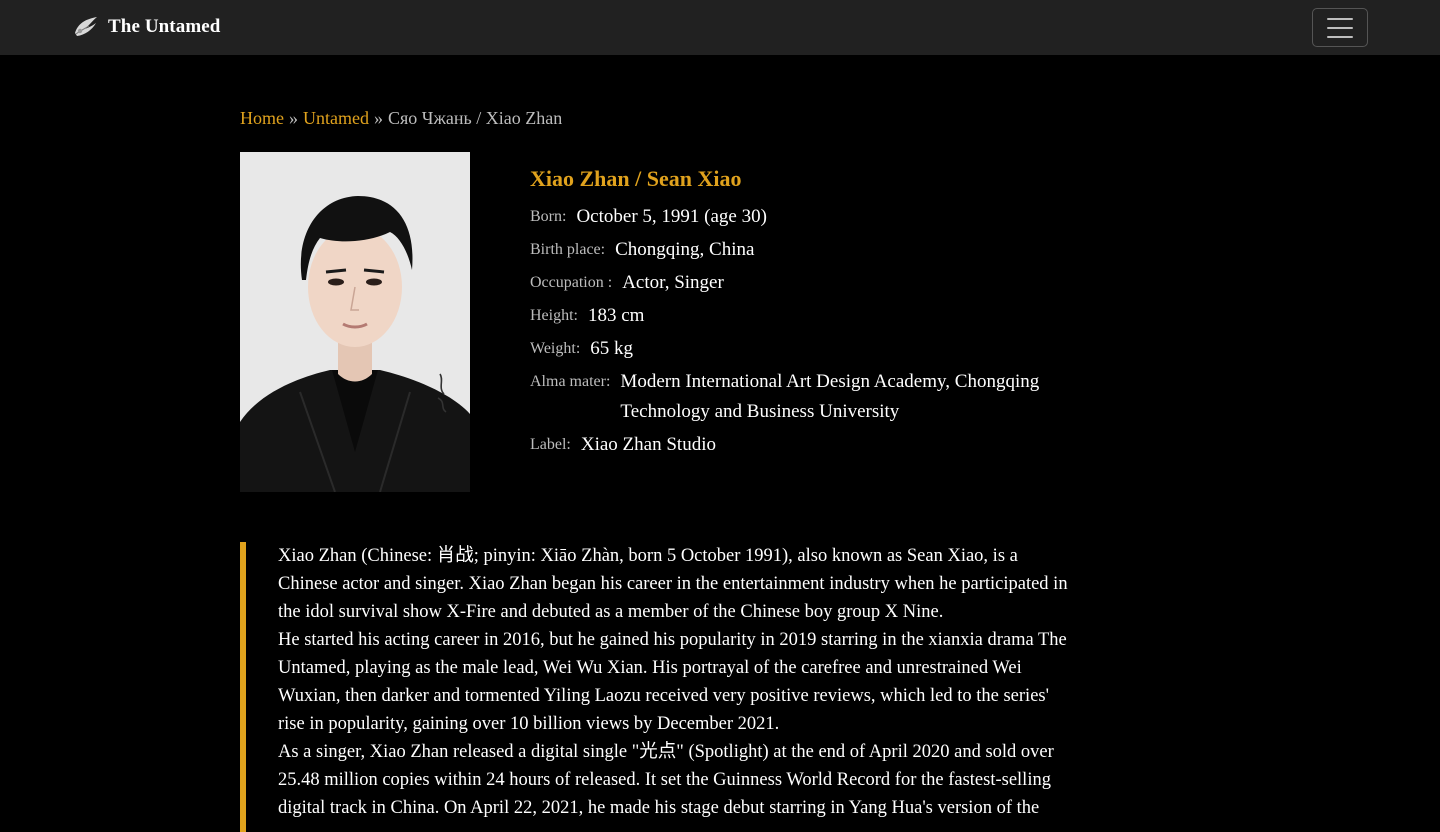  What do you see at coordinates (648, 444) in the screenshot?
I see `record-label-value: Xiao Zhan Studio` at bounding box center [648, 444].